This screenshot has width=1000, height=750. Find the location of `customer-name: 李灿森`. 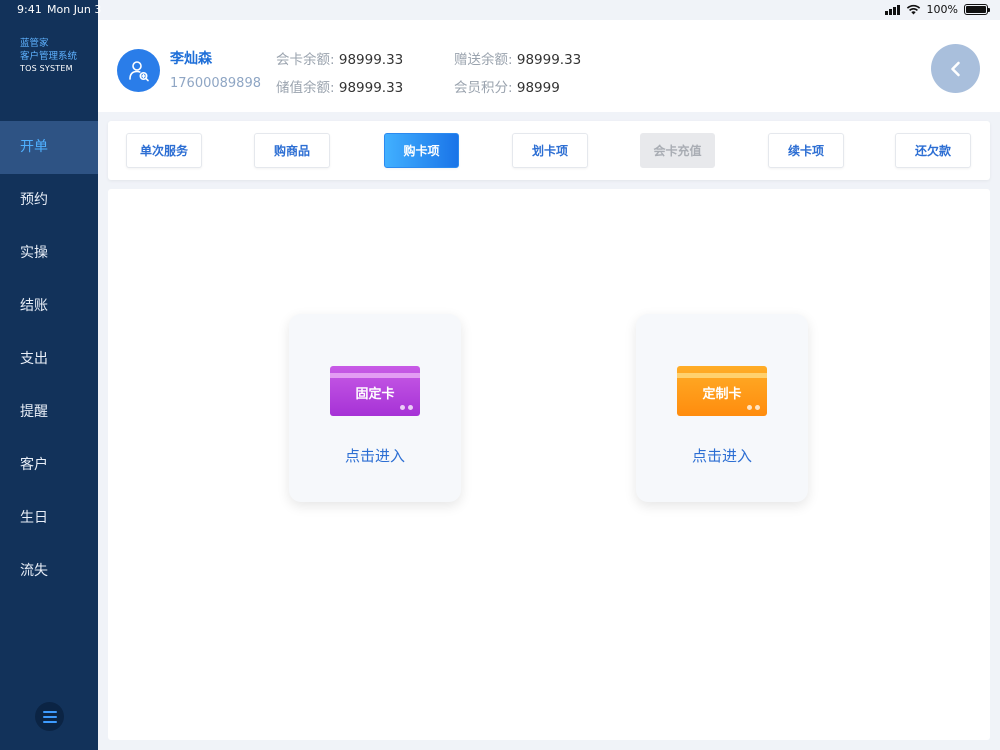

customer-name: 李灿森 is located at coordinates (191, 59).